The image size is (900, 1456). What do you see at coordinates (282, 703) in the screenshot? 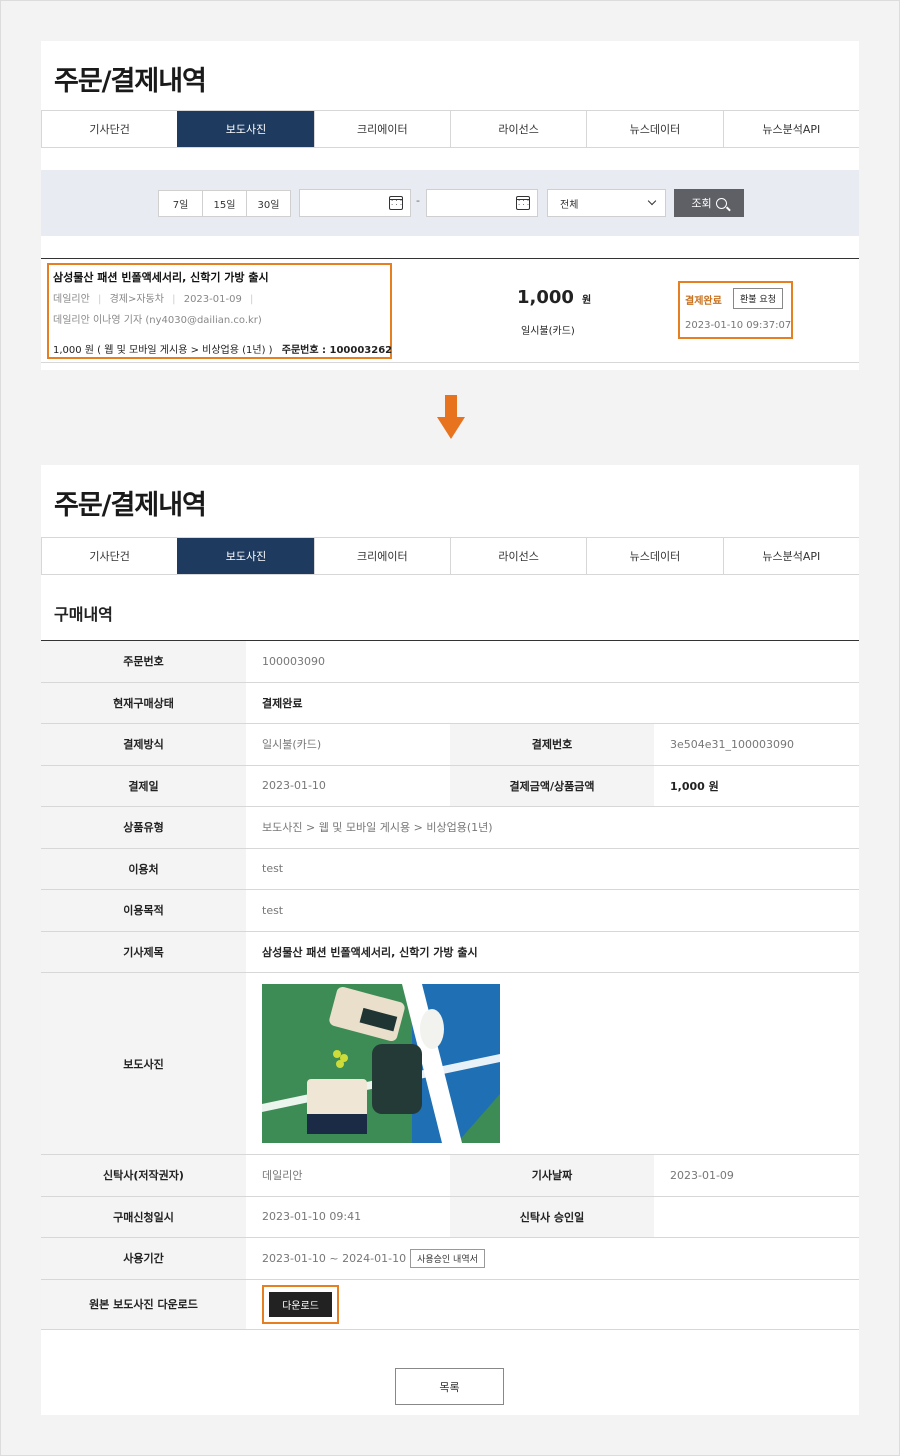
I see `status-value: 결제완료` at bounding box center [282, 703].